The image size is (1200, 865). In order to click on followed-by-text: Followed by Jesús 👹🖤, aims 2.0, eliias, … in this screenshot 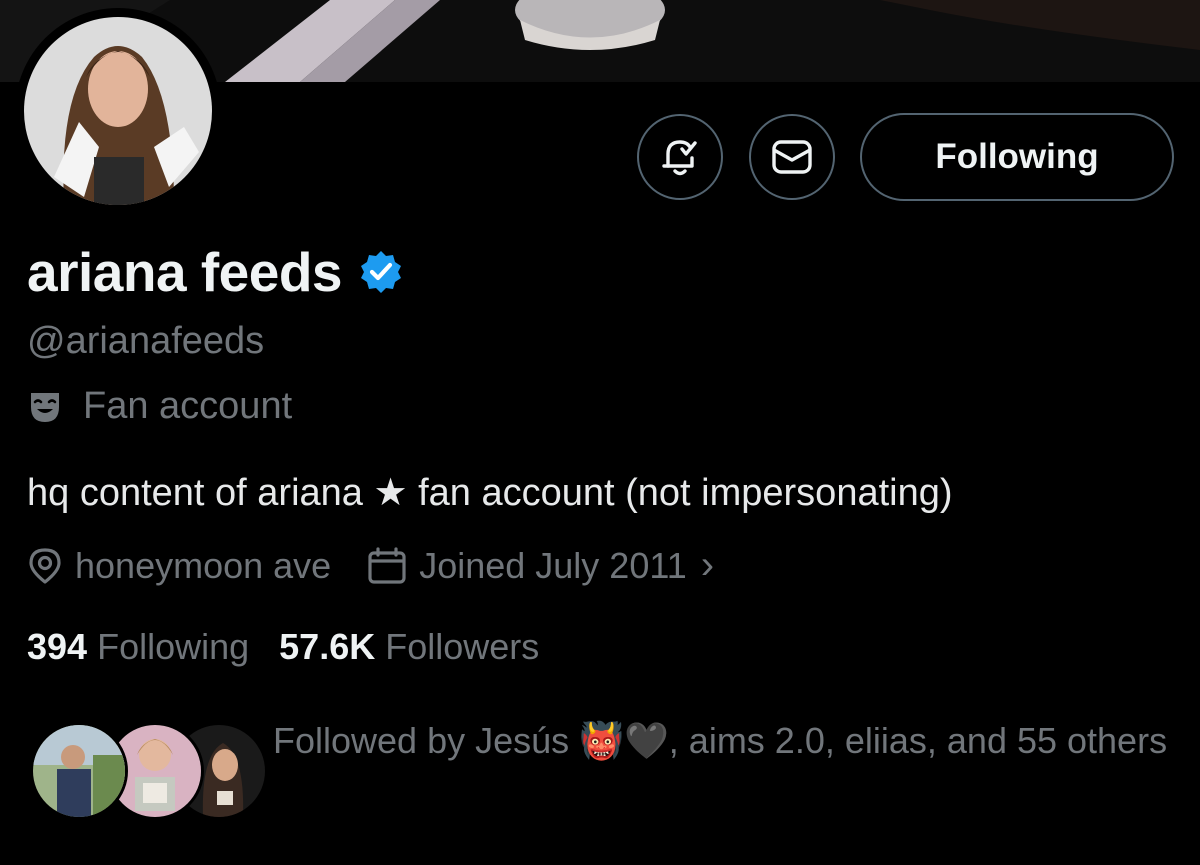, I will do `click(723, 740)`.